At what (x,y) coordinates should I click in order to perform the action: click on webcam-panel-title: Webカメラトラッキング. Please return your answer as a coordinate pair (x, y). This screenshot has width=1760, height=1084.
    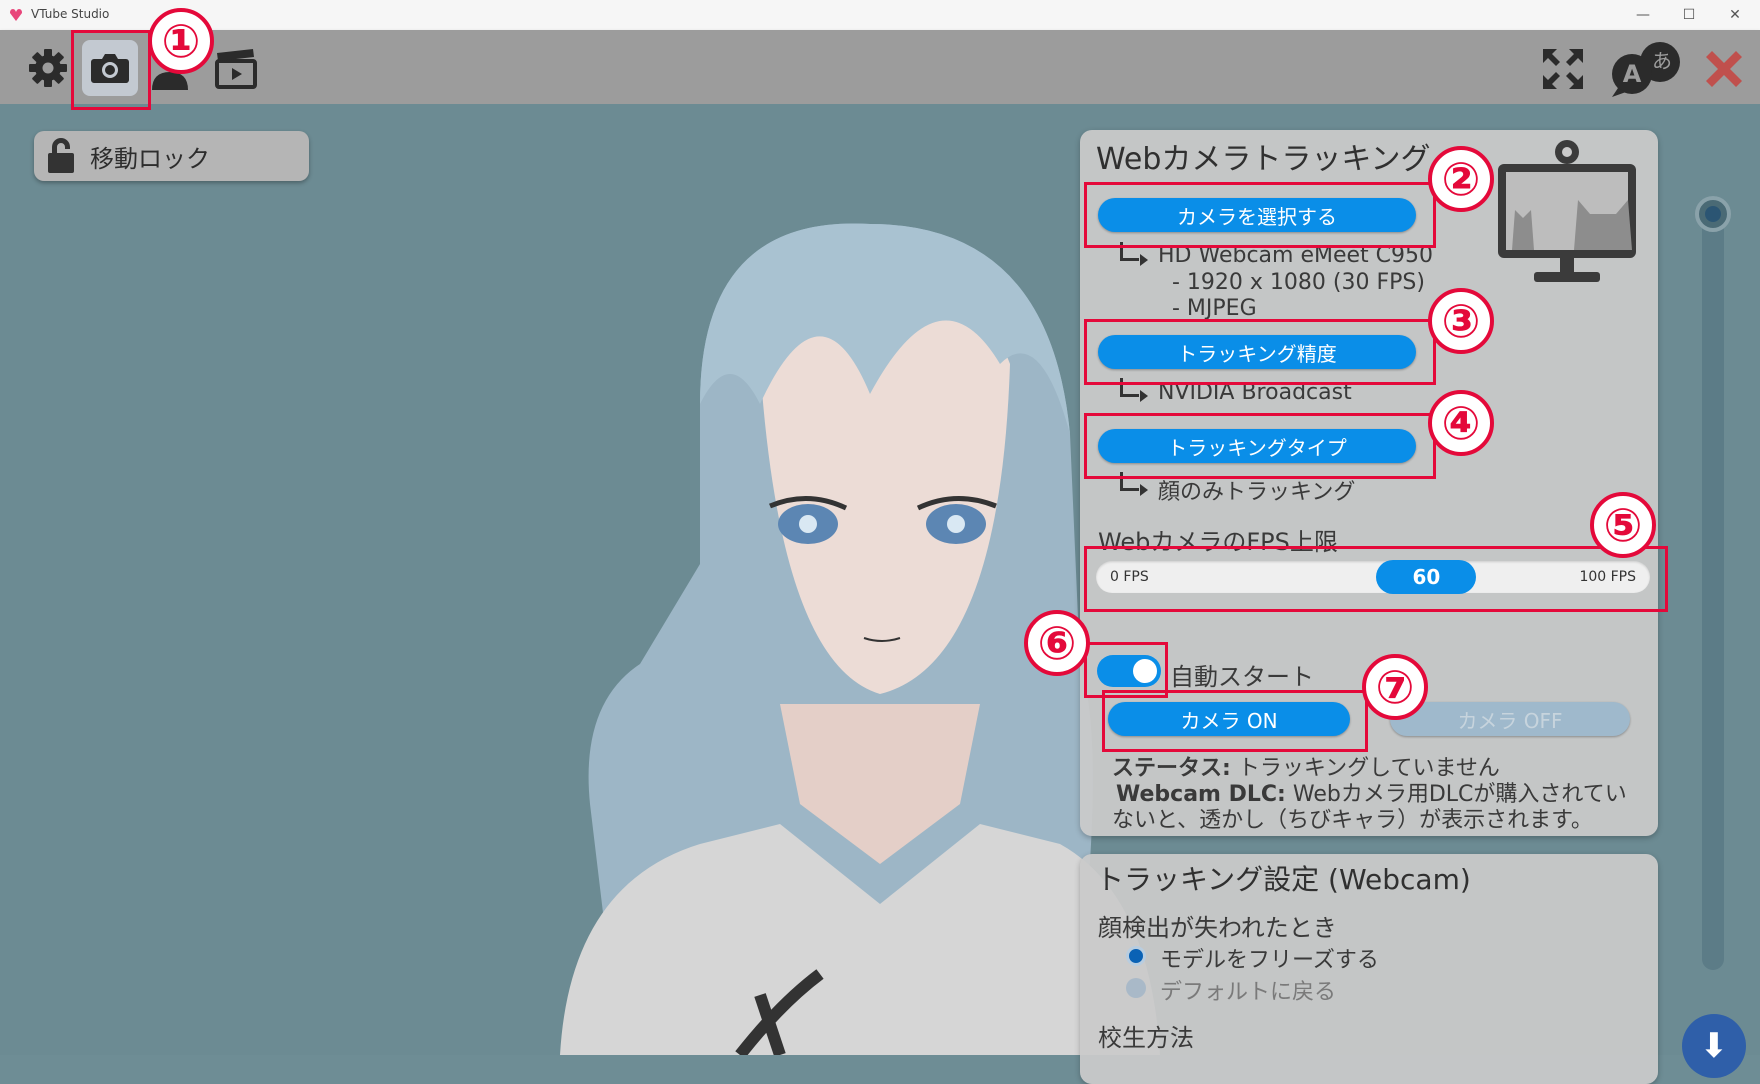
    Looking at the image, I should click on (1263, 159).